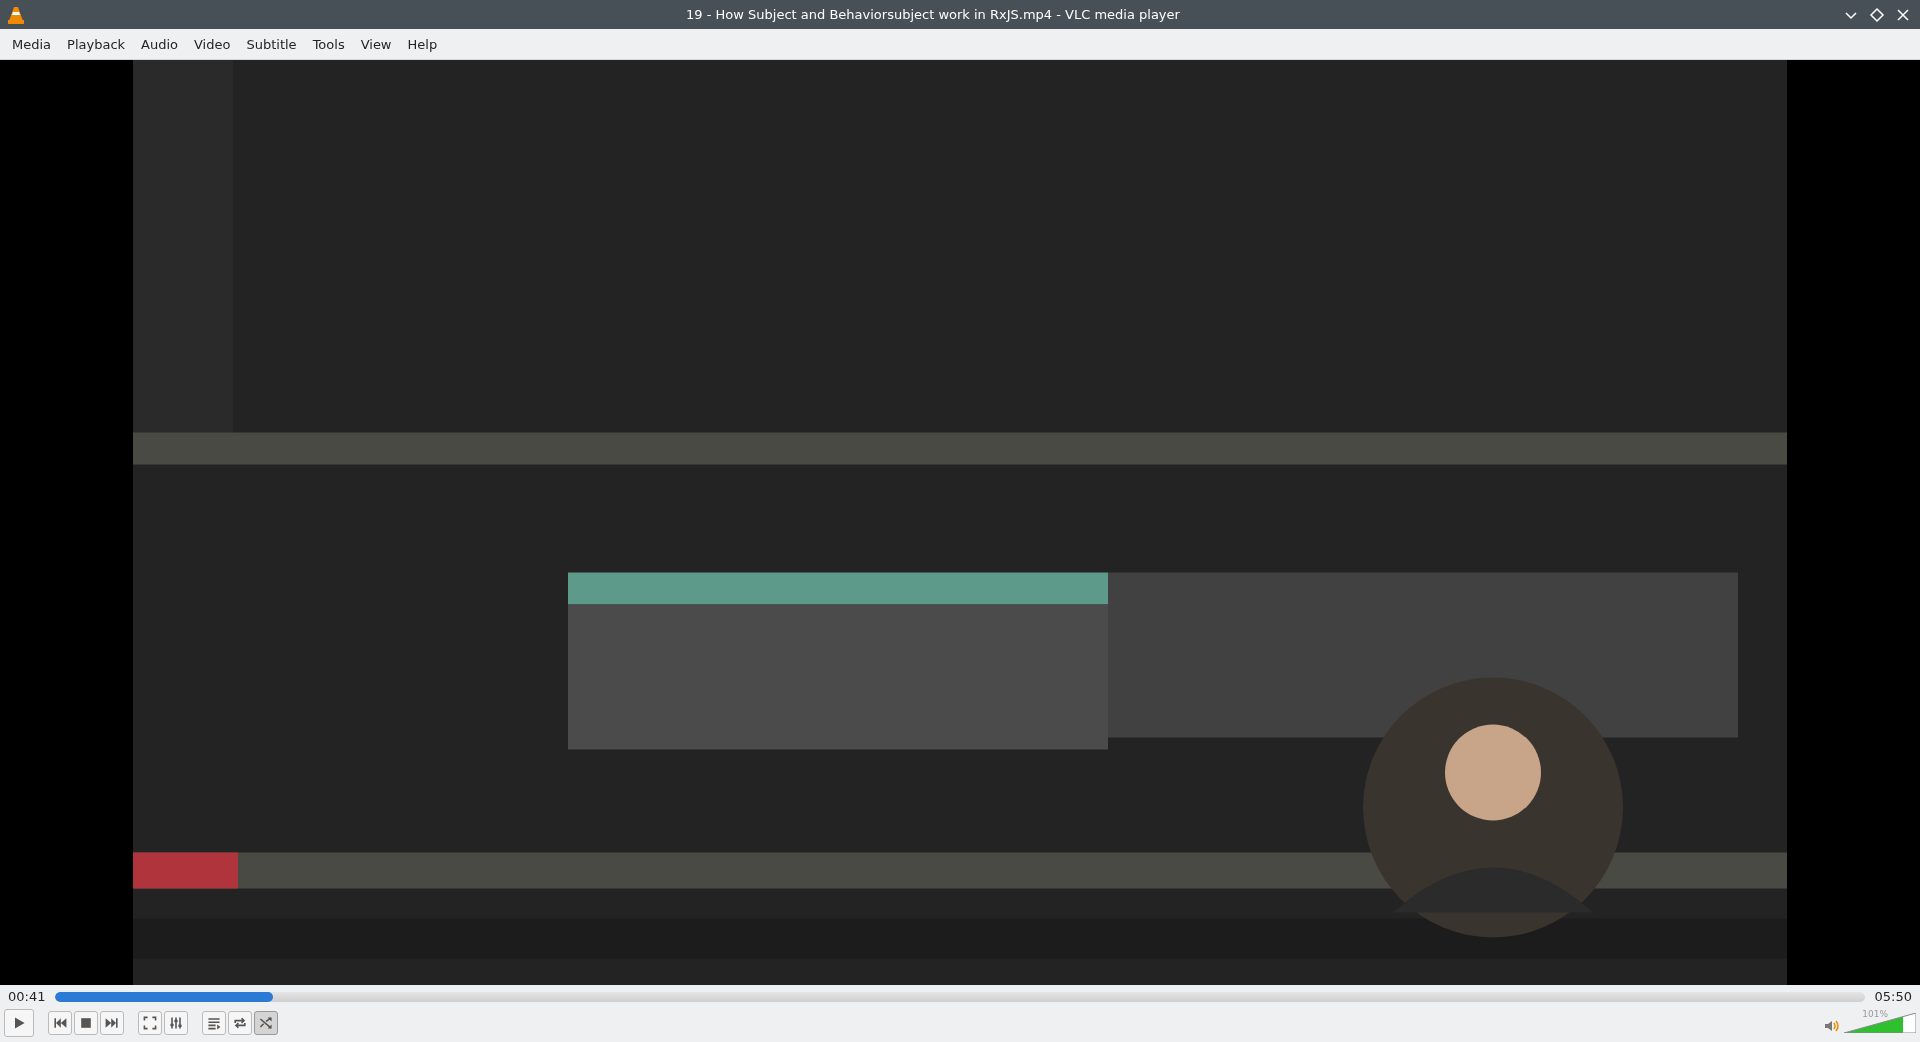  What do you see at coordinates (933, 14) in the screenshot?
I see `window-title: 19 - How Subject and Behaviorsubject work in RxJS.mp4 - VLC media player` at bounding box center [933, 14].